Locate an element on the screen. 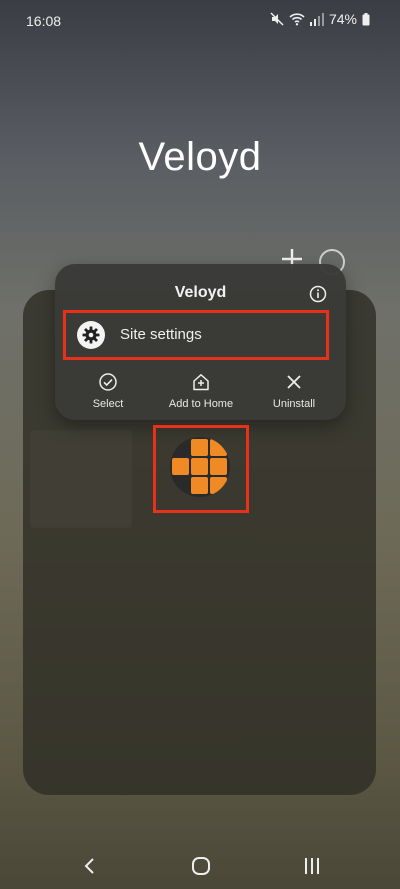  add-to-home-action: Add to Home is located at coordinates (201, 391).